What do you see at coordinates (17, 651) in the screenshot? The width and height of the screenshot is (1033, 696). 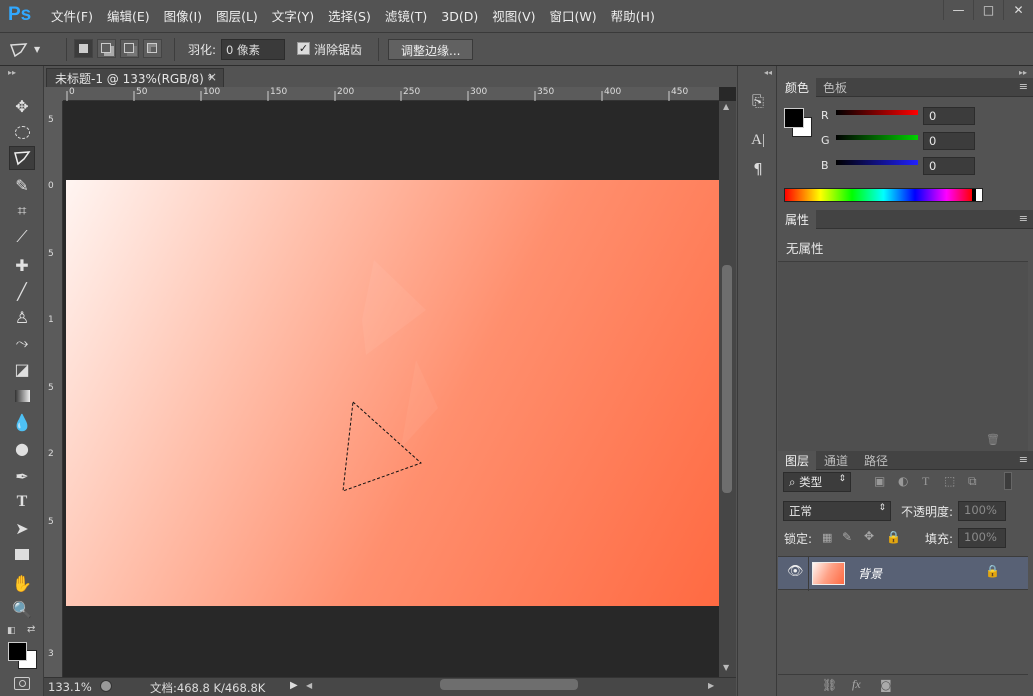 I see `foreground-color-swatch` at bounding box center [17, 651].